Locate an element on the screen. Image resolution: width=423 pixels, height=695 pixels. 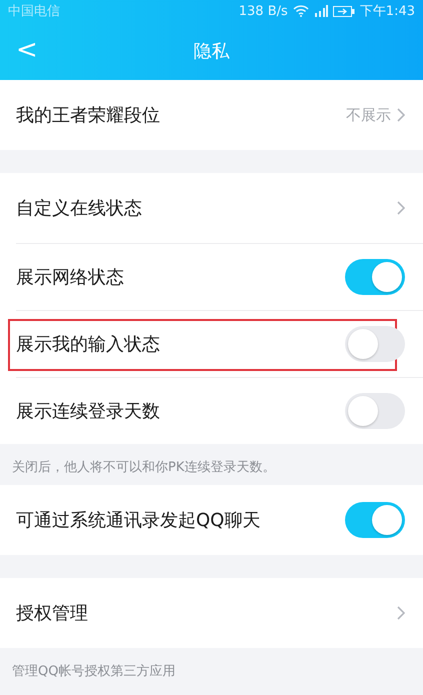
setting-label: 展示网络状态 is located at coordinates (70, 277).